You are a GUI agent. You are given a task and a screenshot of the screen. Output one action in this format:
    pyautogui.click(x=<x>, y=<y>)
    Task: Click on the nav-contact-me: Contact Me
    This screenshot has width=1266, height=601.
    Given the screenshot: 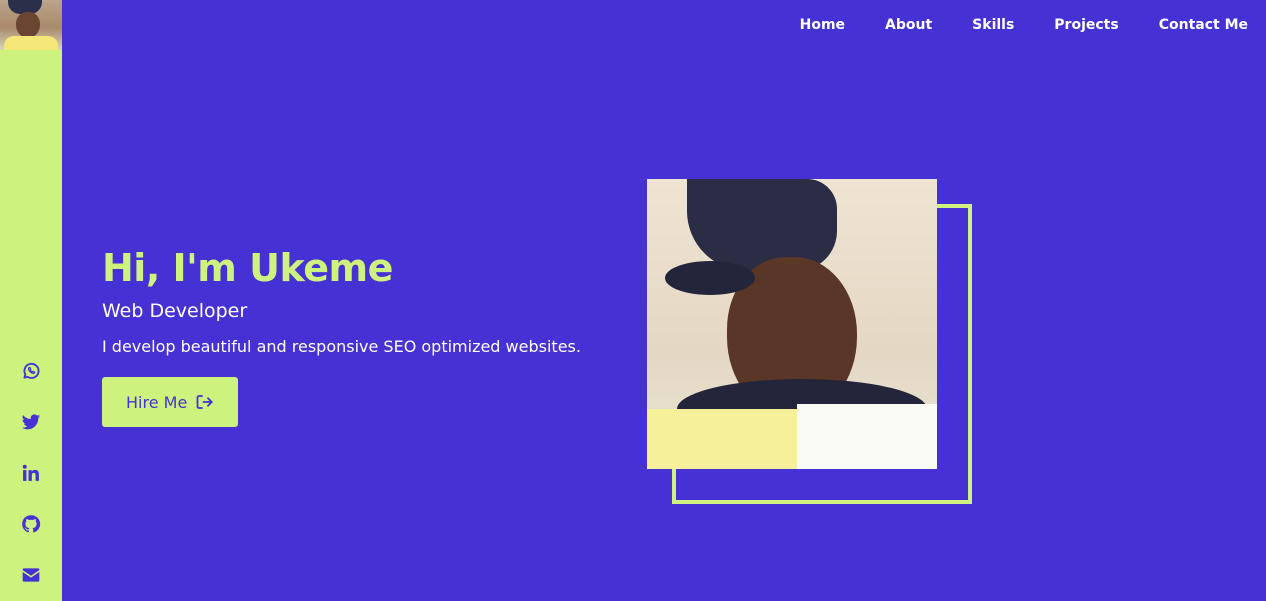 What is the action you would take?
    pyautogui.click(x=1203, y=25)
    